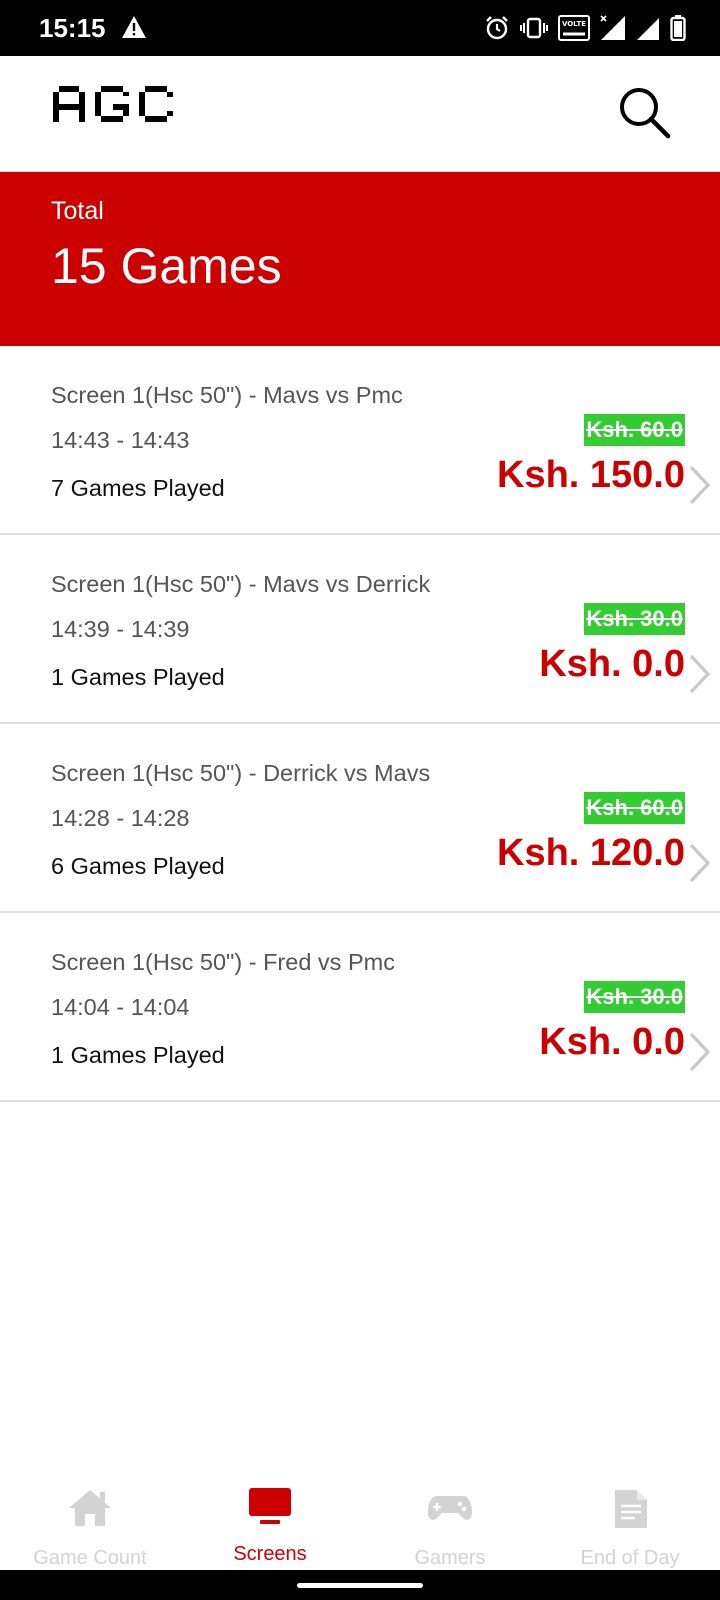 The width and height of the screenshot is (720, 1600). I want to click on volte-icon: VOLTE, so click(574, 28).